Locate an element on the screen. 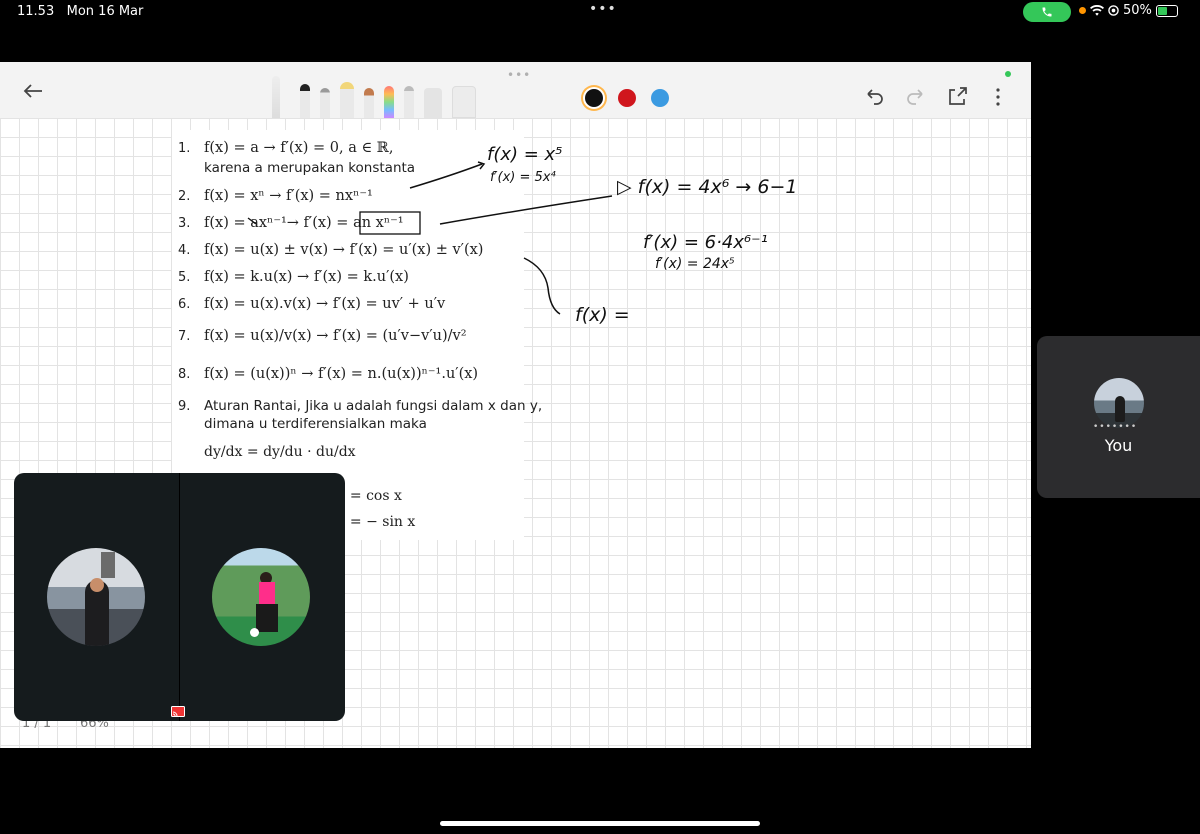 This screenshot has height=834, width=1200. handwritten-fx-x5: f(x) = x⁵ is located at coordinates (525, 154).